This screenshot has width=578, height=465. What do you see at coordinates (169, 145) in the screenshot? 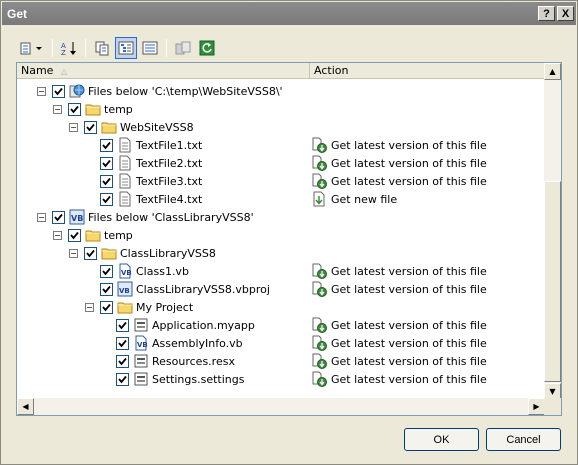
I see `item-name: TextFile1.txt` at bounding box center [169, 145].